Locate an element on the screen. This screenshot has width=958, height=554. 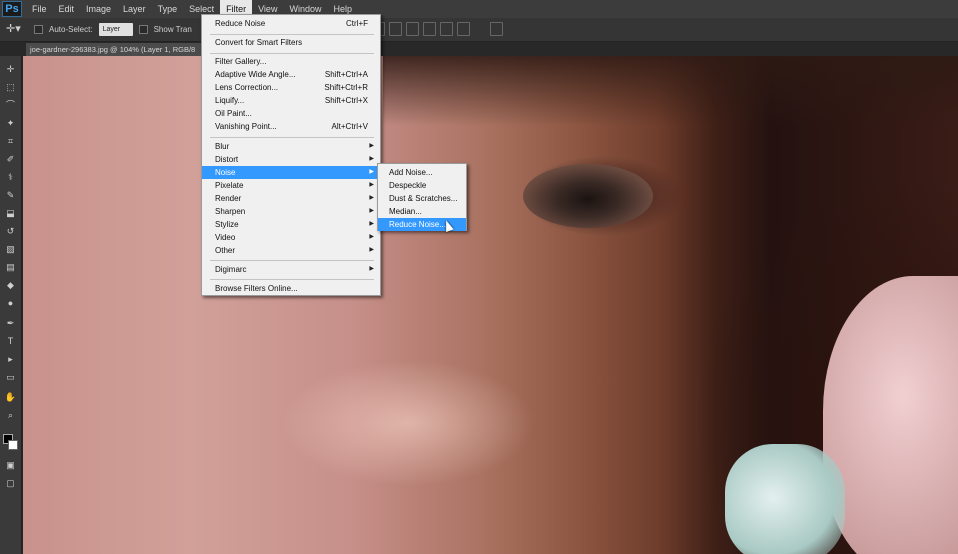
history-brush-icon: ↺ is located at coordinates (10, 231).